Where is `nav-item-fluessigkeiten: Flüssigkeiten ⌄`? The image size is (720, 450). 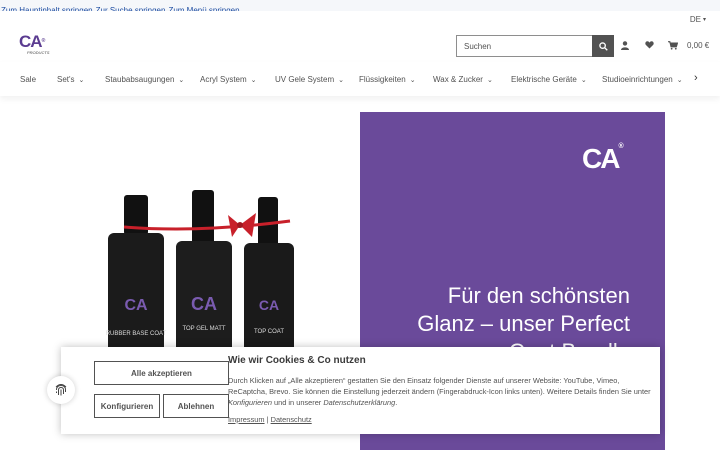 nav-item-fluessigkeiten: Flüssigkeiten ⌄ is located at coordinates (387, 79).